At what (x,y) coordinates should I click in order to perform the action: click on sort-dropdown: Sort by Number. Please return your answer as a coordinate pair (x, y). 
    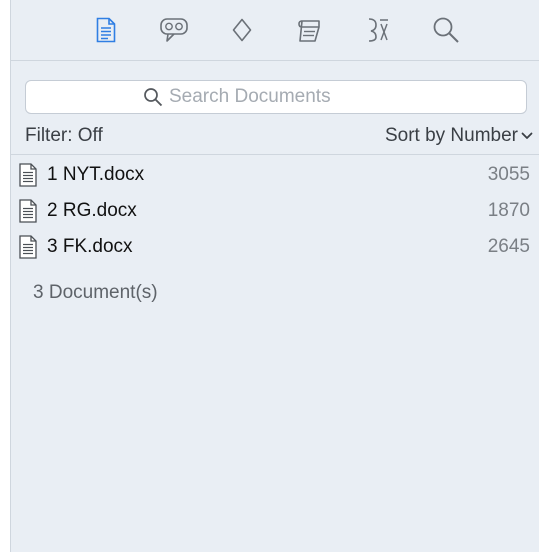
    Looking at the image, I should click on (459, 136).